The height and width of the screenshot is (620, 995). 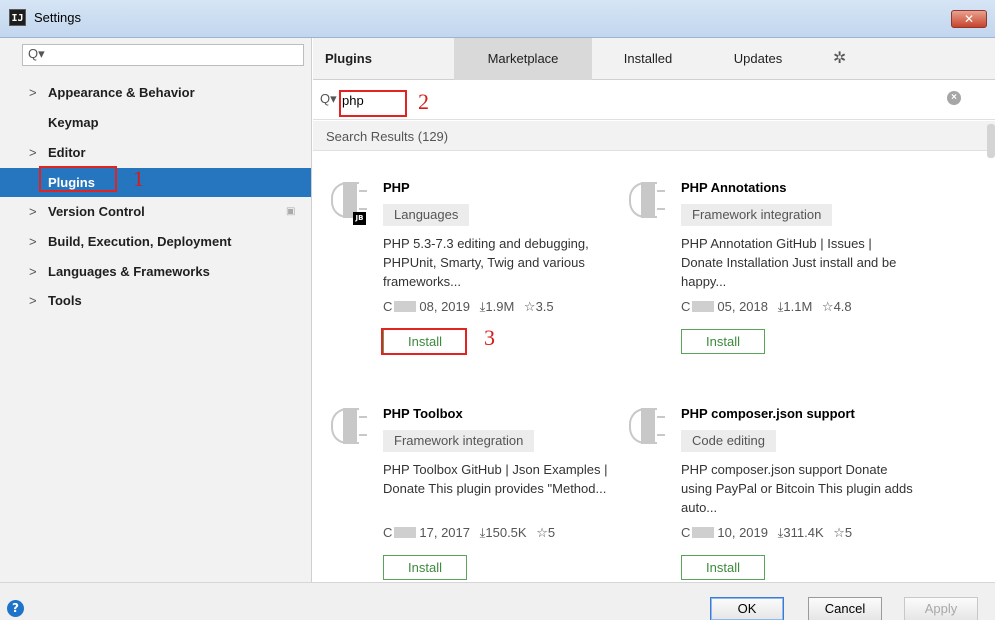 What do you see at coordinates (423, 101) in the screenshot?
I see `annotation-step-2: 2` at bounding box center [423, 101].